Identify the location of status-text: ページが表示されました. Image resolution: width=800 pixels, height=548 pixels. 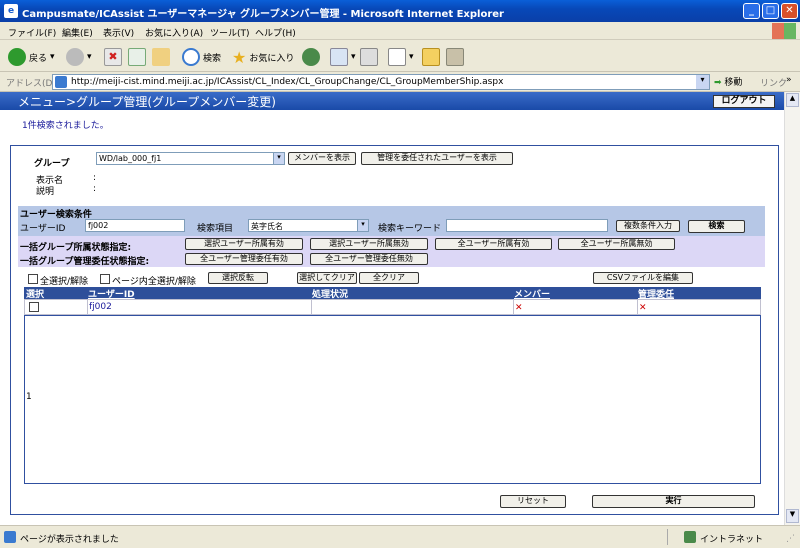
(69, 540).